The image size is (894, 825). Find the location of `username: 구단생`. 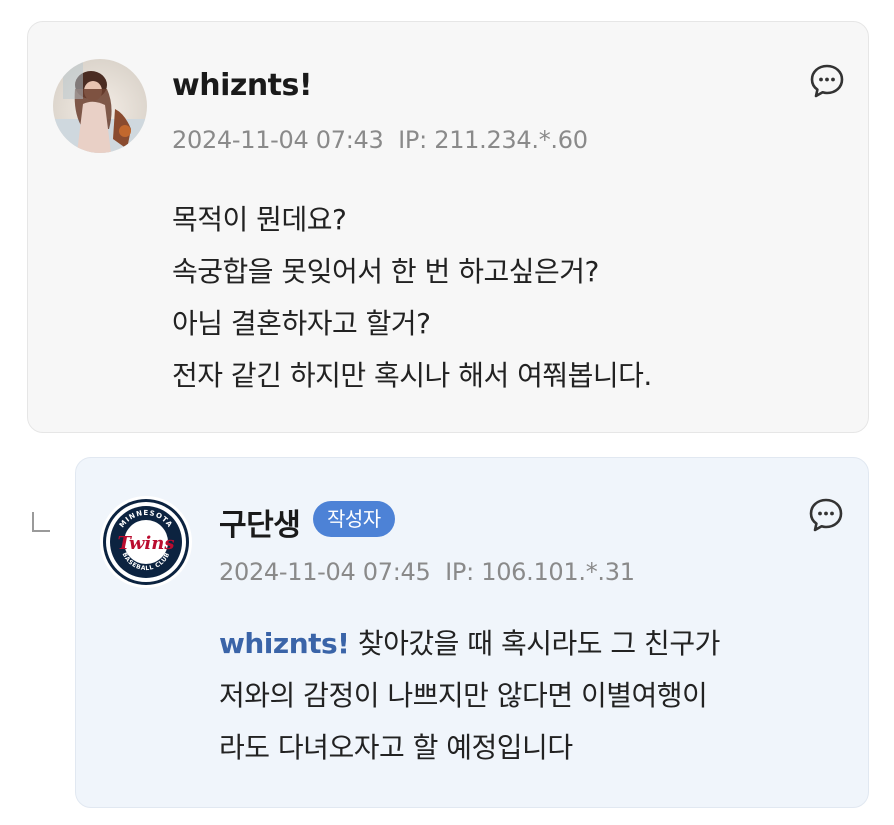

username: 구단생 is located at coordinates (260, 522).